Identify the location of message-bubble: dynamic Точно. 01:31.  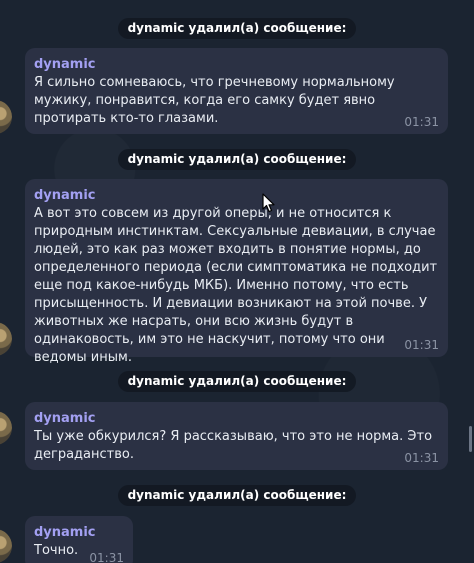
(79, 539).